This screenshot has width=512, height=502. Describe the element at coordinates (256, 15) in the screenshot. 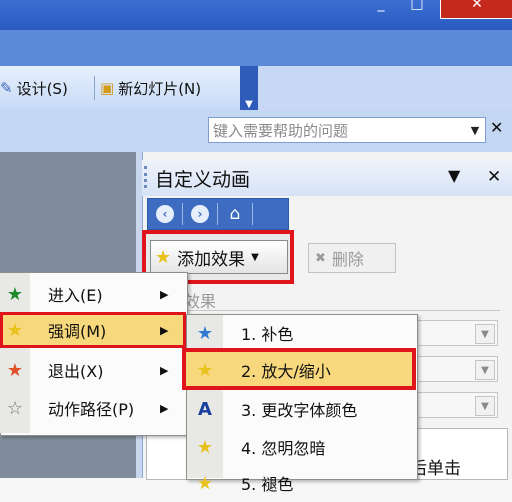

I see `title-bar` at that location.